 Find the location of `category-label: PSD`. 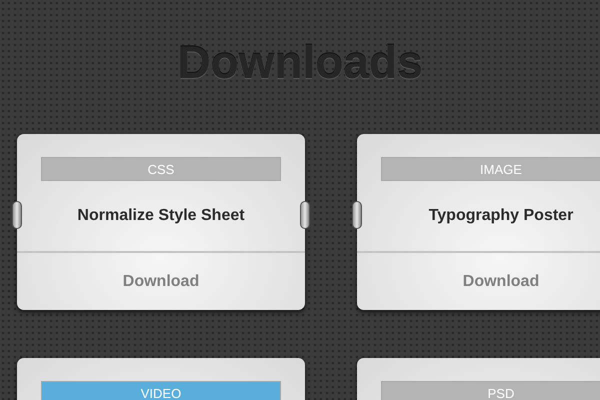

category-label: PSD is located at coordinates (490, 390).